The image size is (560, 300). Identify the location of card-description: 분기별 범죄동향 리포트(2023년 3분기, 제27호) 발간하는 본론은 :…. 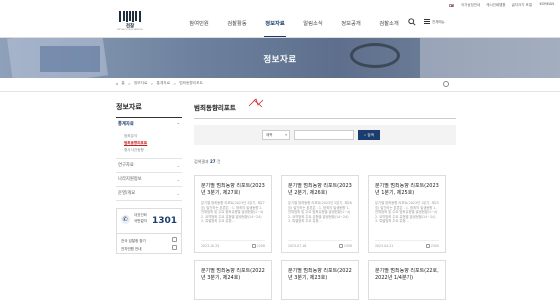
(233, 212).